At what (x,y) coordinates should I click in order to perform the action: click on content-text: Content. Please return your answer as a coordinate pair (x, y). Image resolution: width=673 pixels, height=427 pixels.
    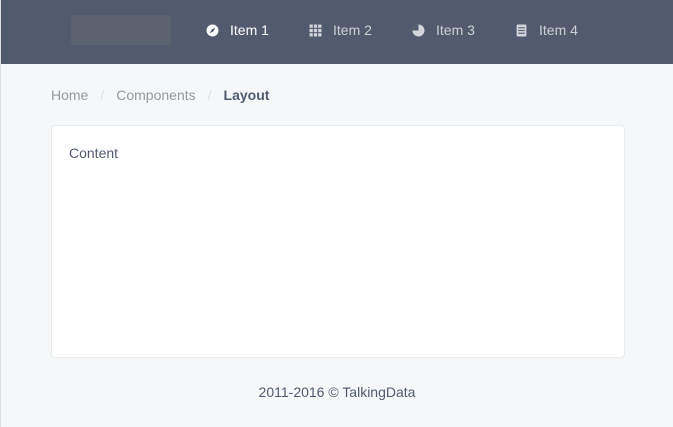
    Looking at the image, I should click on (94, 153).